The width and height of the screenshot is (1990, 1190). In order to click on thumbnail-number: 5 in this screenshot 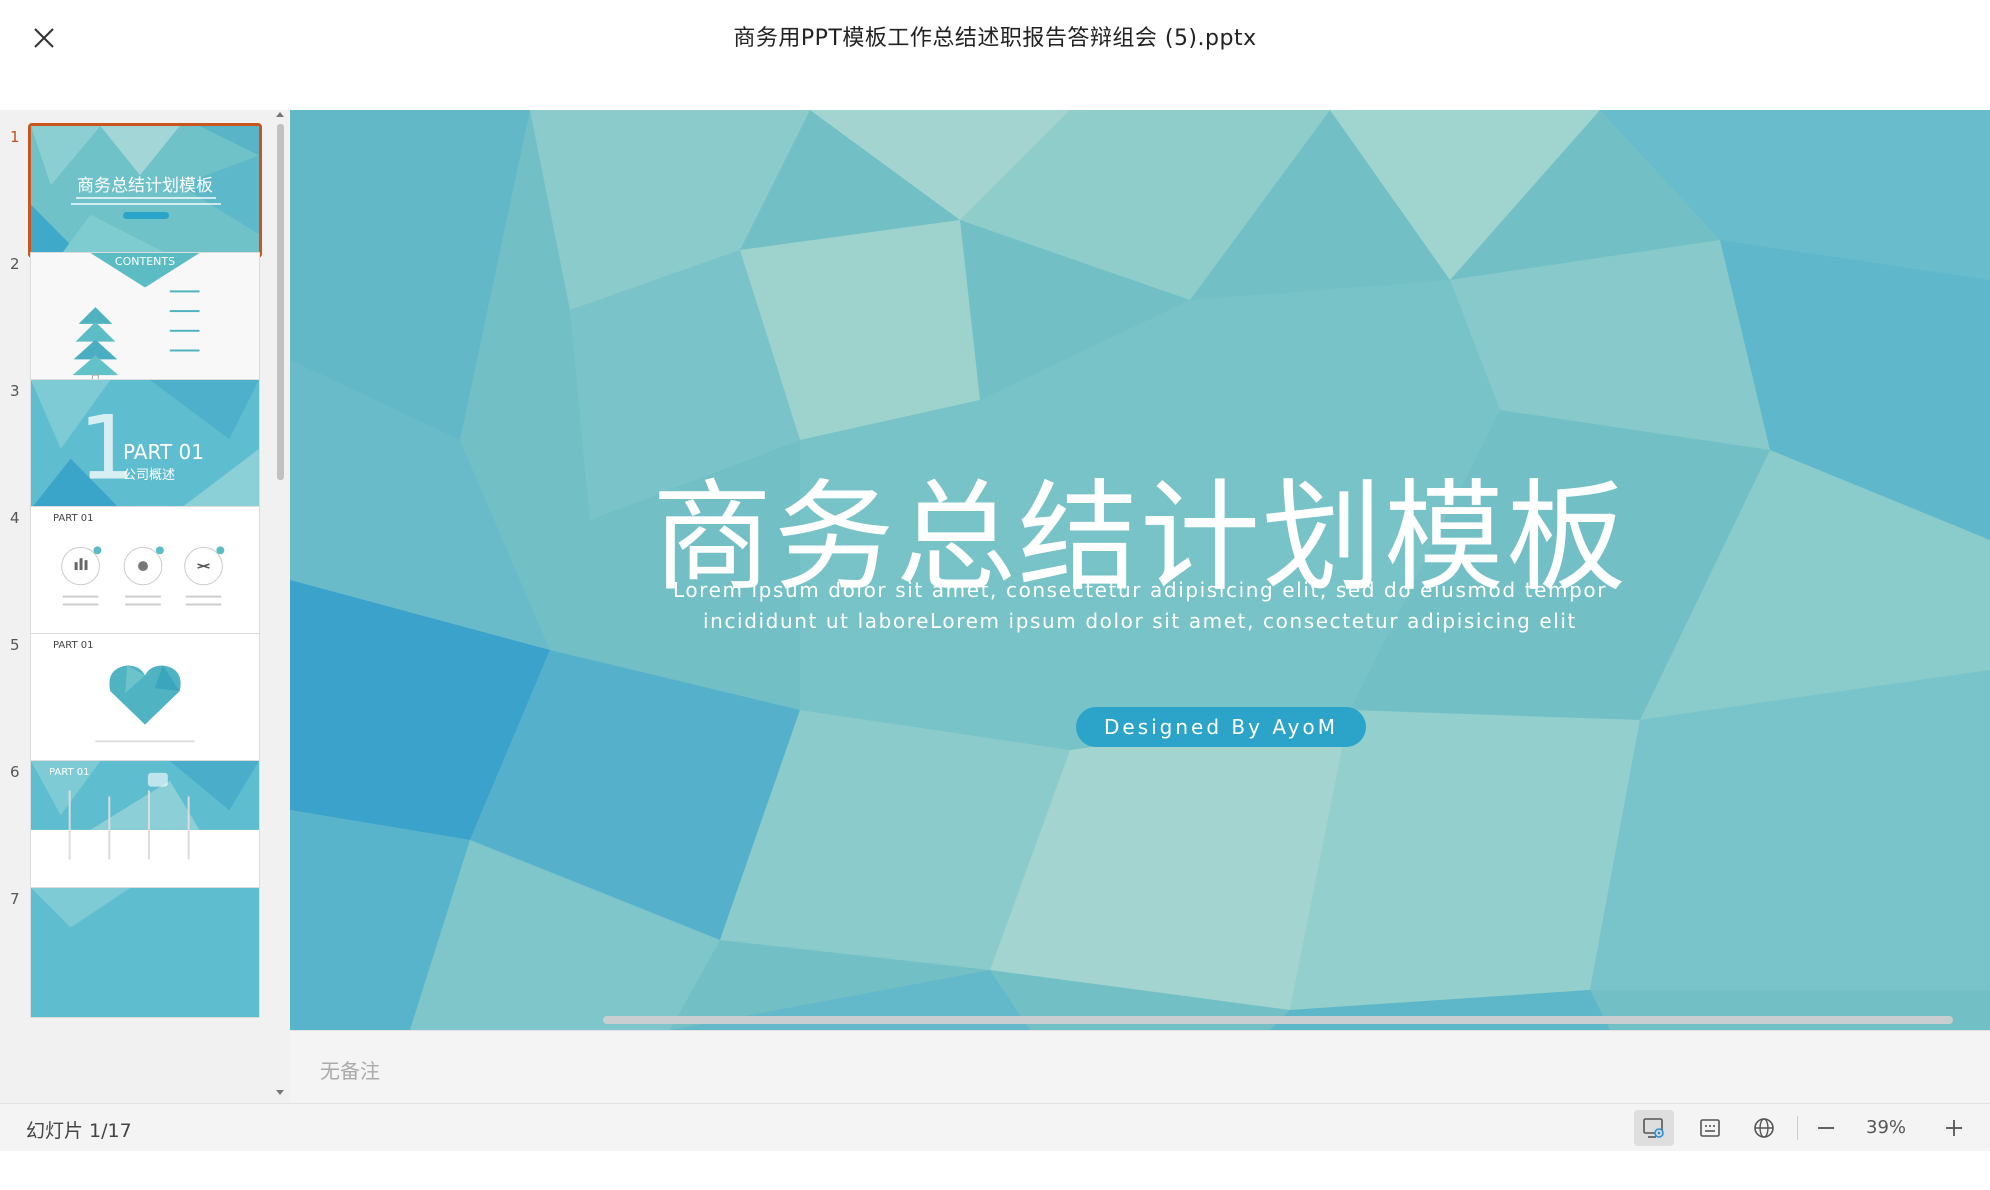, I will do `click(15, 645)`.